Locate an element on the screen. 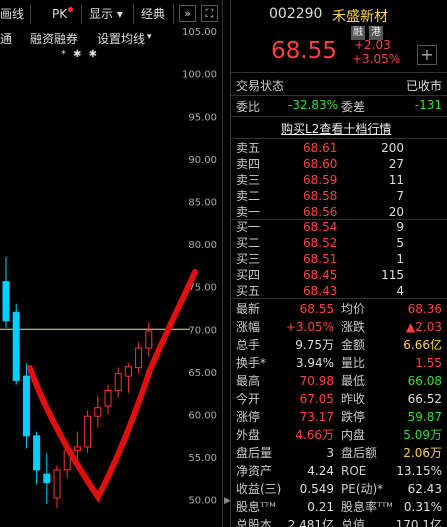 Image resolution: width=447 pixels, height=527 pixels. stat-label: 最低 is located at coordinates (353, 381).